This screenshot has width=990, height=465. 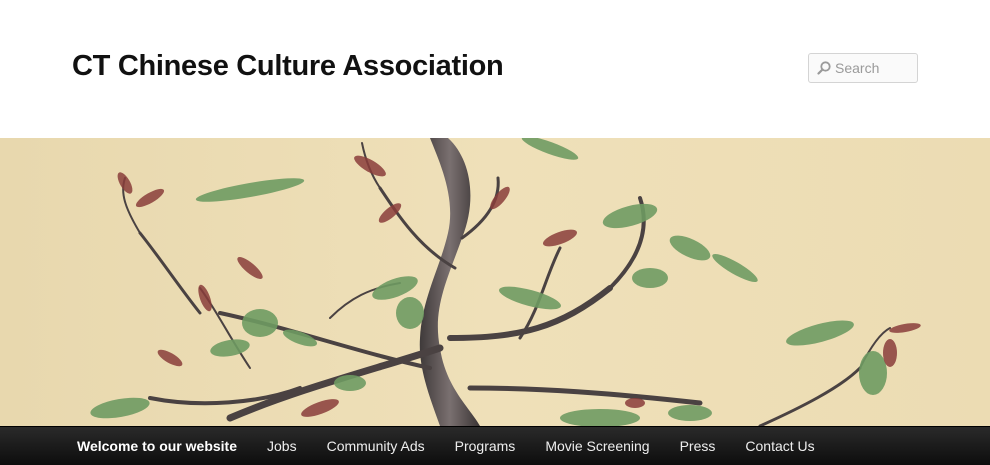 I want to click on nav-item-community-ads: Community Ads, so click(x=376, y=446).